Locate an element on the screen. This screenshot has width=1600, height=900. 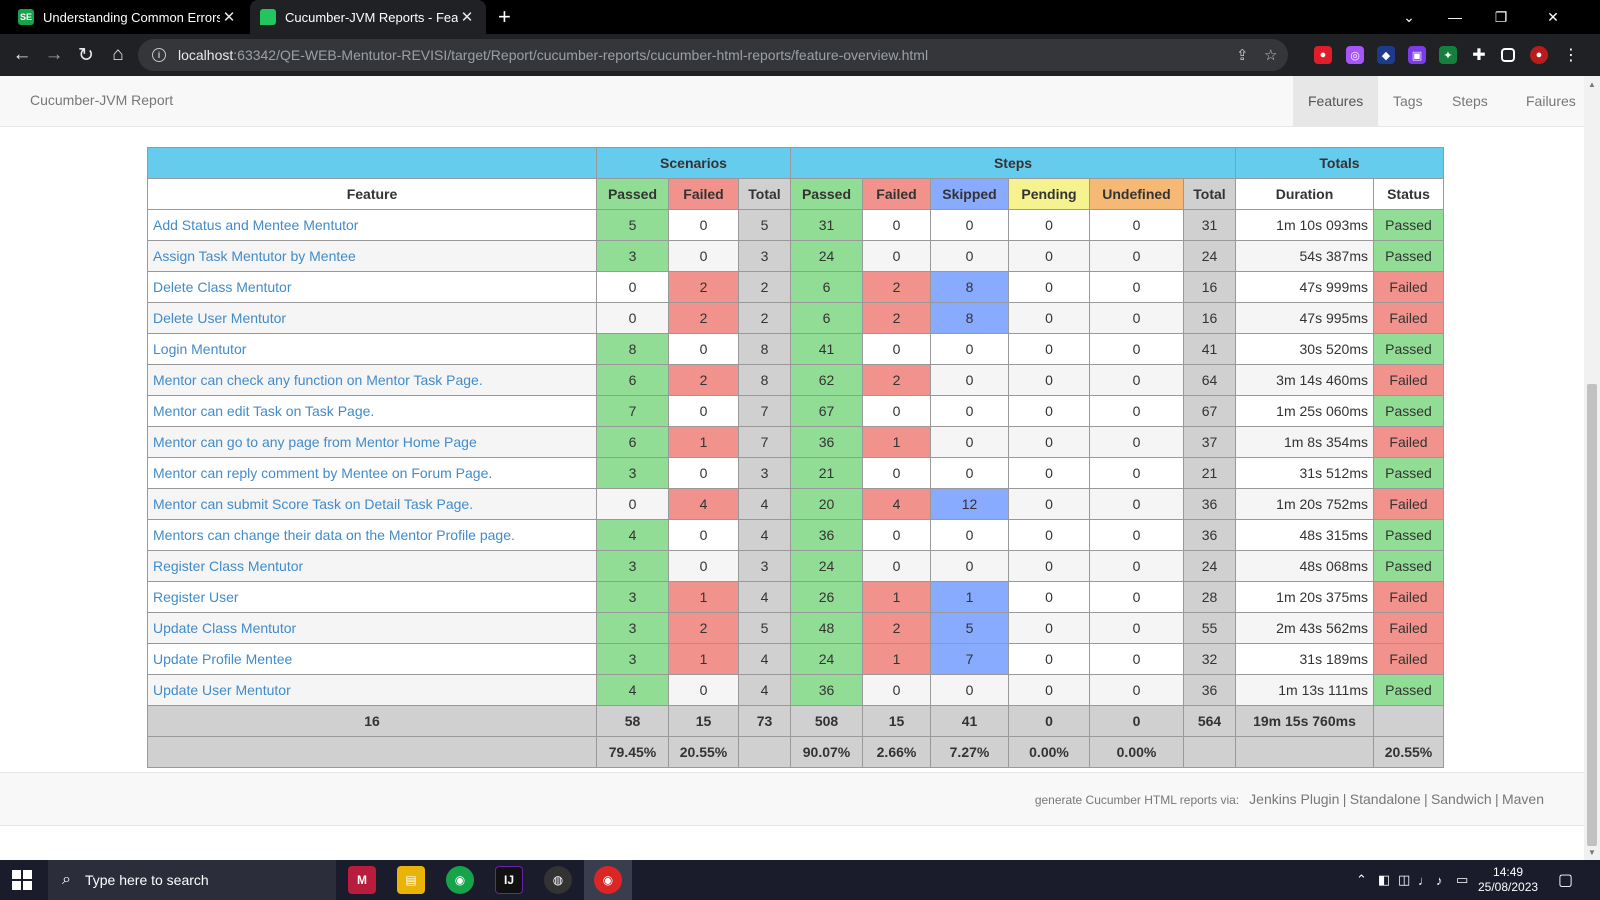
tray-network-icon: ◫ is located at coordinates (1404, 880).